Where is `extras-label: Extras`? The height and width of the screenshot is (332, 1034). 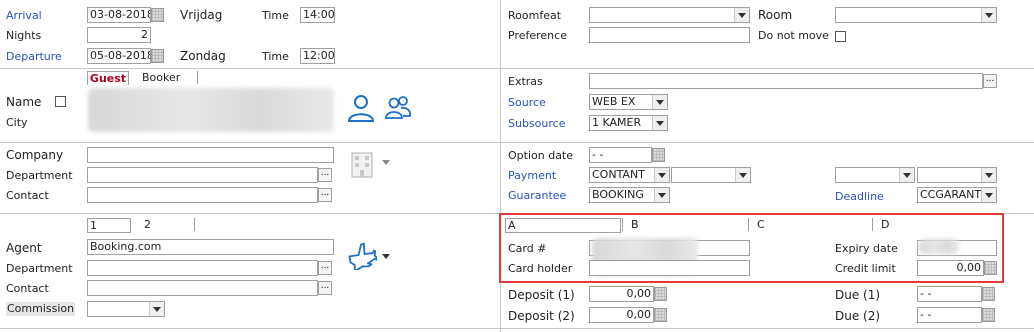 extras-label: Extras is located at coordinates (525, 81).